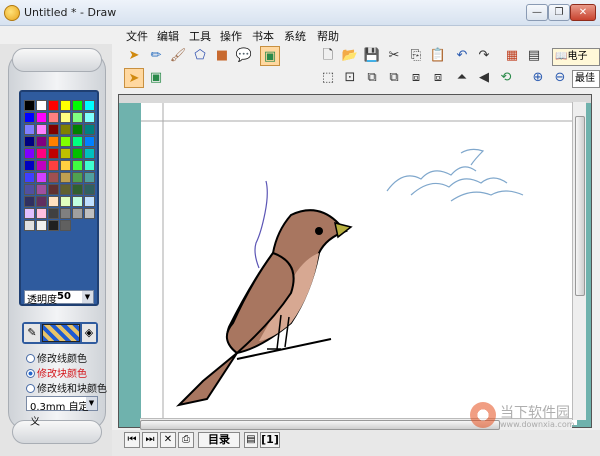 The height and width of the screenshot is (456, 600). Describe the element at coordinates (438, 78) in the screenshot. I see `send-to-back-icon: ⧈` at that location.